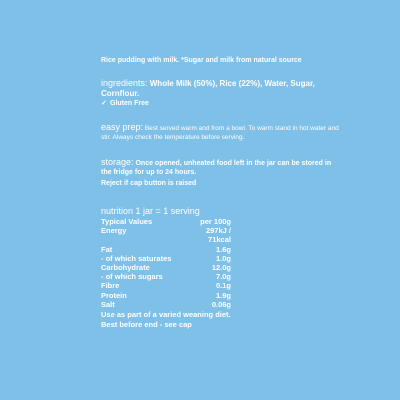  What do you see at coordinates (166, 249) in the screenshot?
I see `nutrition-row: Fat 1.6g` at bounding box center [166, 249].